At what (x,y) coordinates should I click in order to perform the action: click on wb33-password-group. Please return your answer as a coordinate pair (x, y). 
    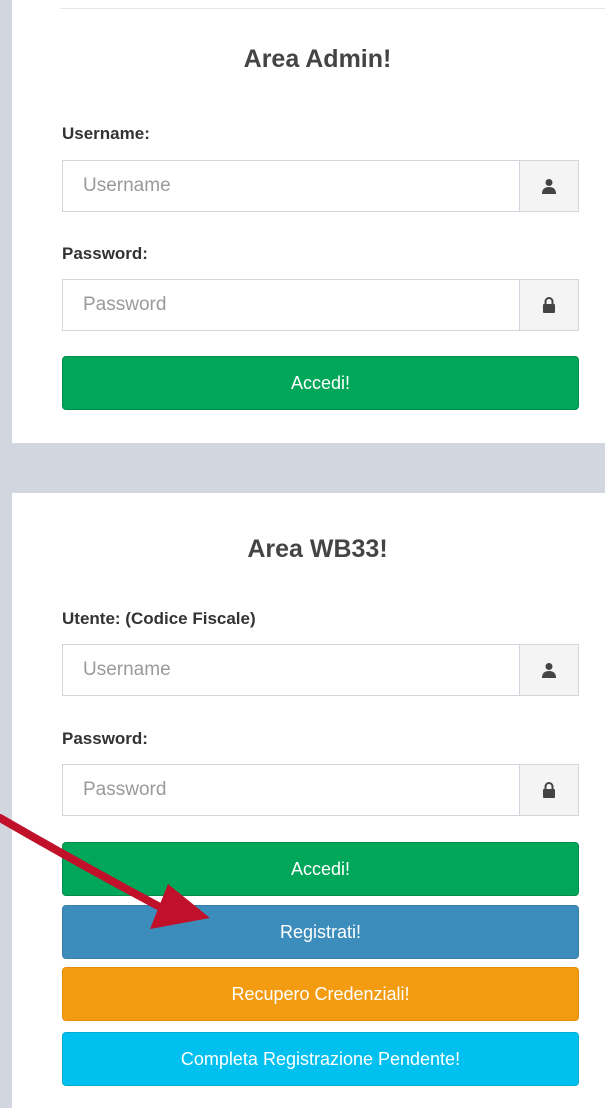
    Looking at the image, I should click on (320, 790).